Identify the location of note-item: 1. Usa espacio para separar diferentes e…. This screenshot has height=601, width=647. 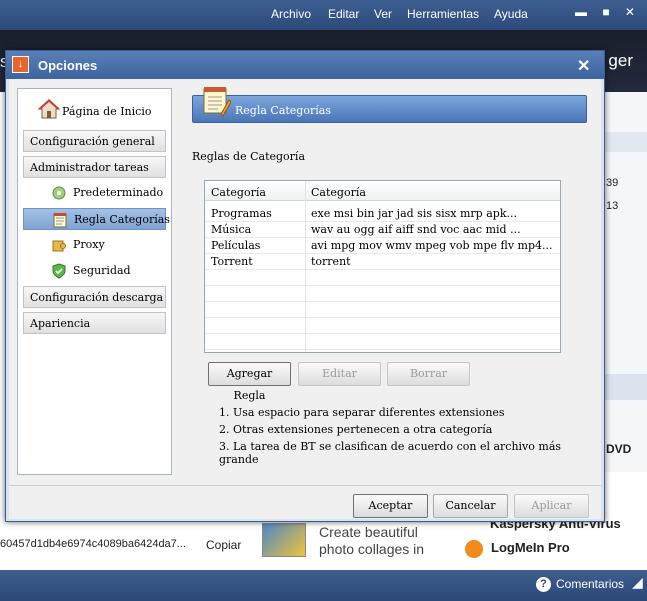
(362, 412).